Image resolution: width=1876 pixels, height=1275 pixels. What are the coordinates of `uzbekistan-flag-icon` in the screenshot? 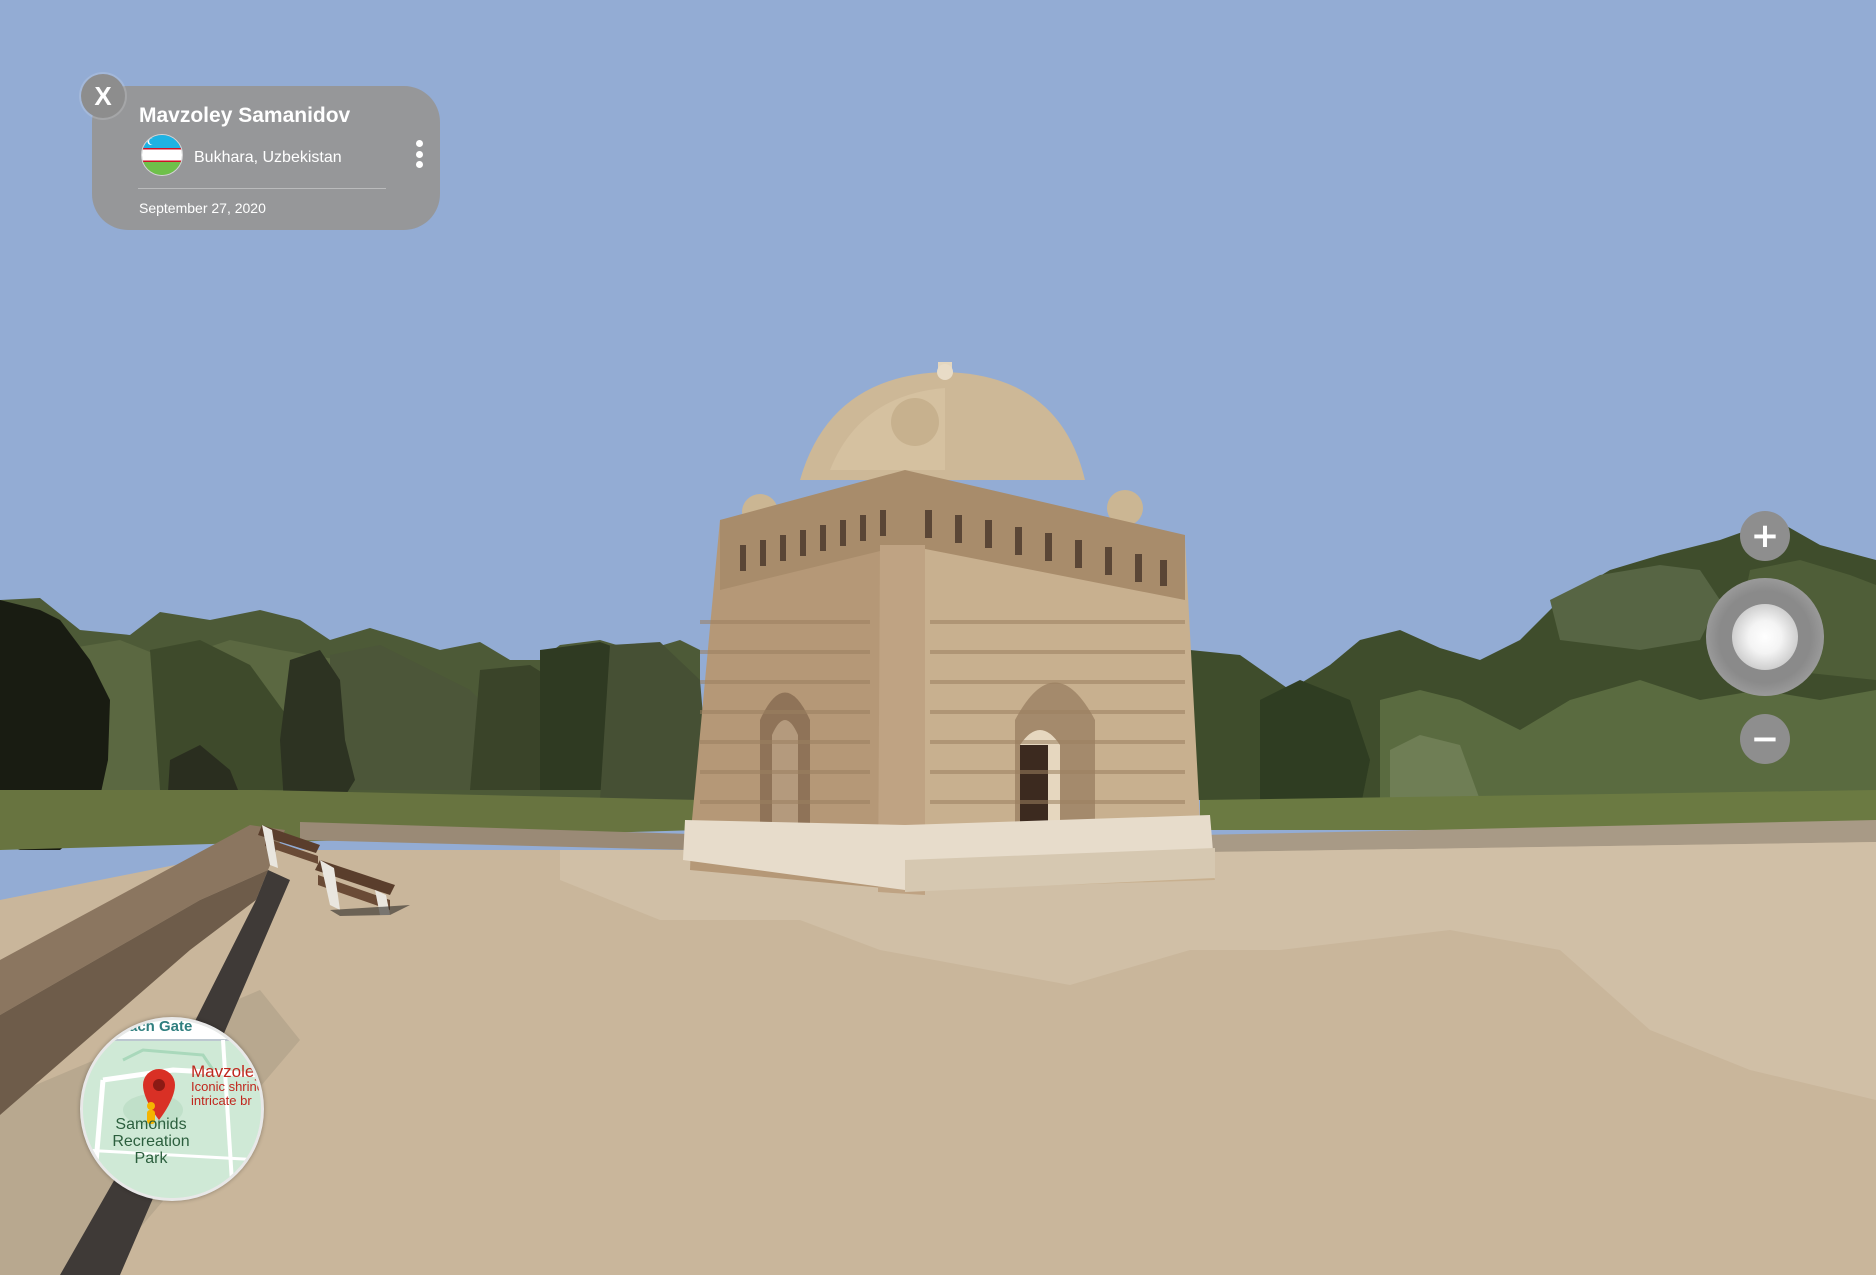 It's located at (162, 155).